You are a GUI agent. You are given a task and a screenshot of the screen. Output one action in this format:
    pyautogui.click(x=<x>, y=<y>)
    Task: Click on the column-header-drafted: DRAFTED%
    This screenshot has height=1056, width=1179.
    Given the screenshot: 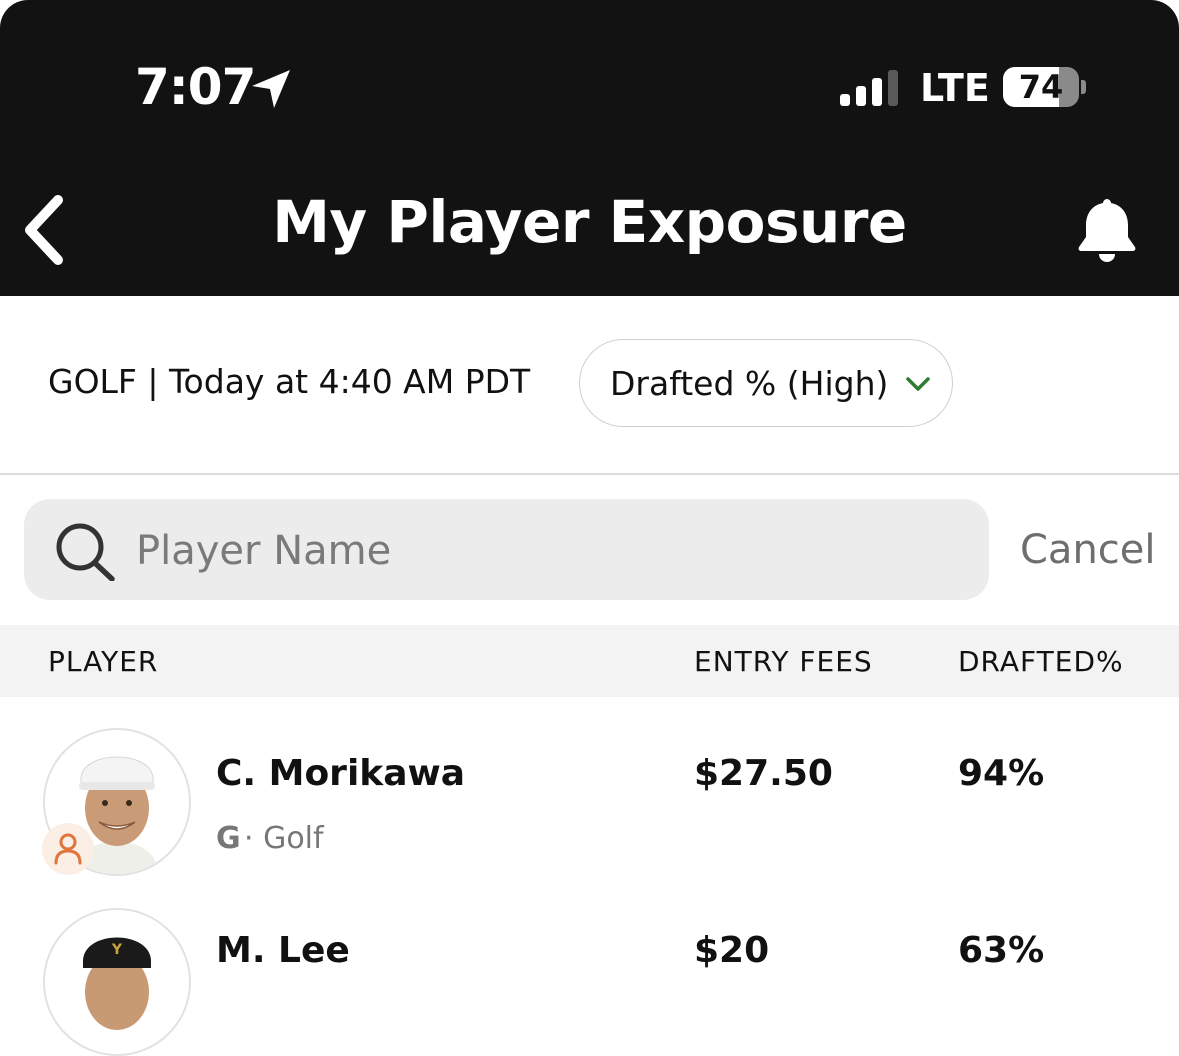 What is the action you would take?
    pyautogui.click(x=1041, y=661)
    